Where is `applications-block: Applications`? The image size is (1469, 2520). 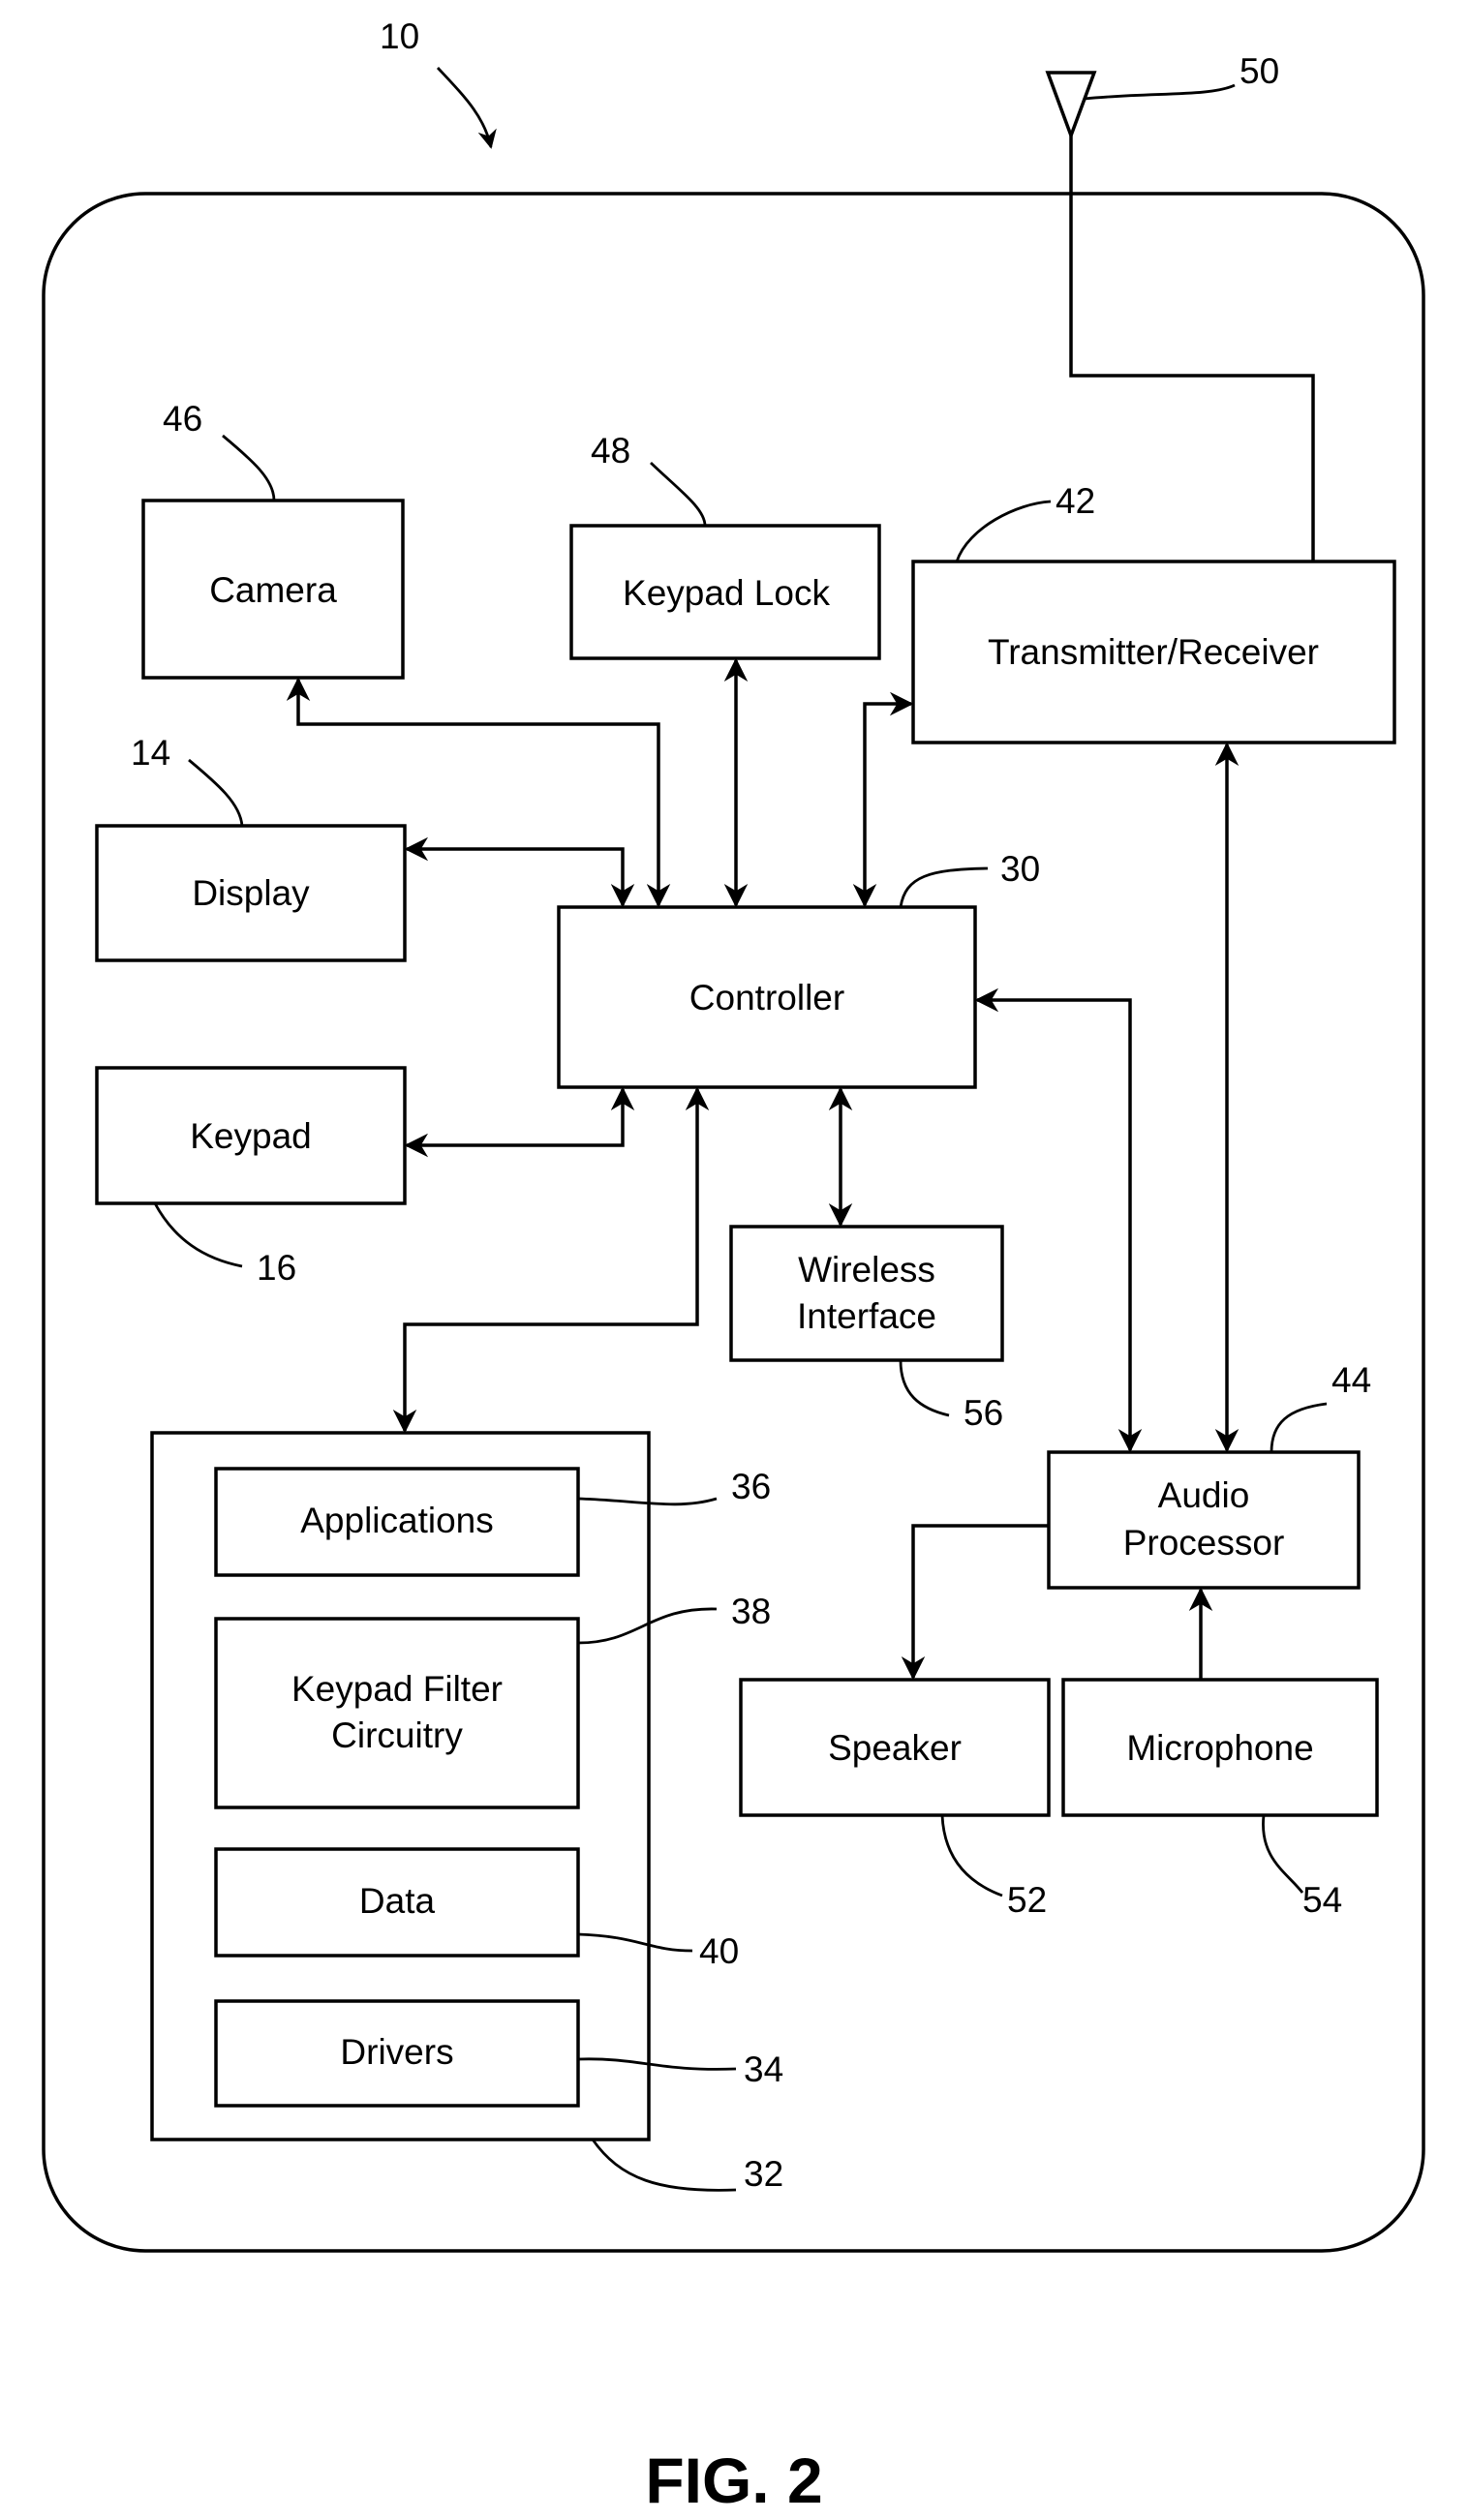
applications-block: Applications is located at coordinates (397, 1522).